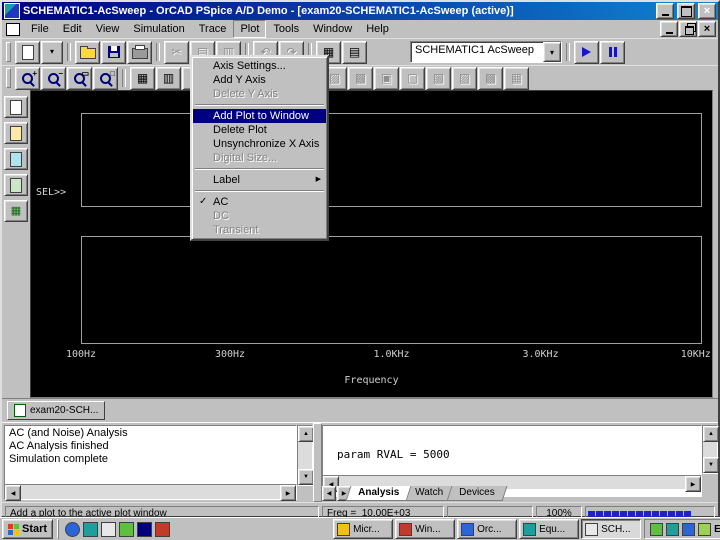 The image size is (720, 540). I want to click on label-button: ▧, so click(438, 78).